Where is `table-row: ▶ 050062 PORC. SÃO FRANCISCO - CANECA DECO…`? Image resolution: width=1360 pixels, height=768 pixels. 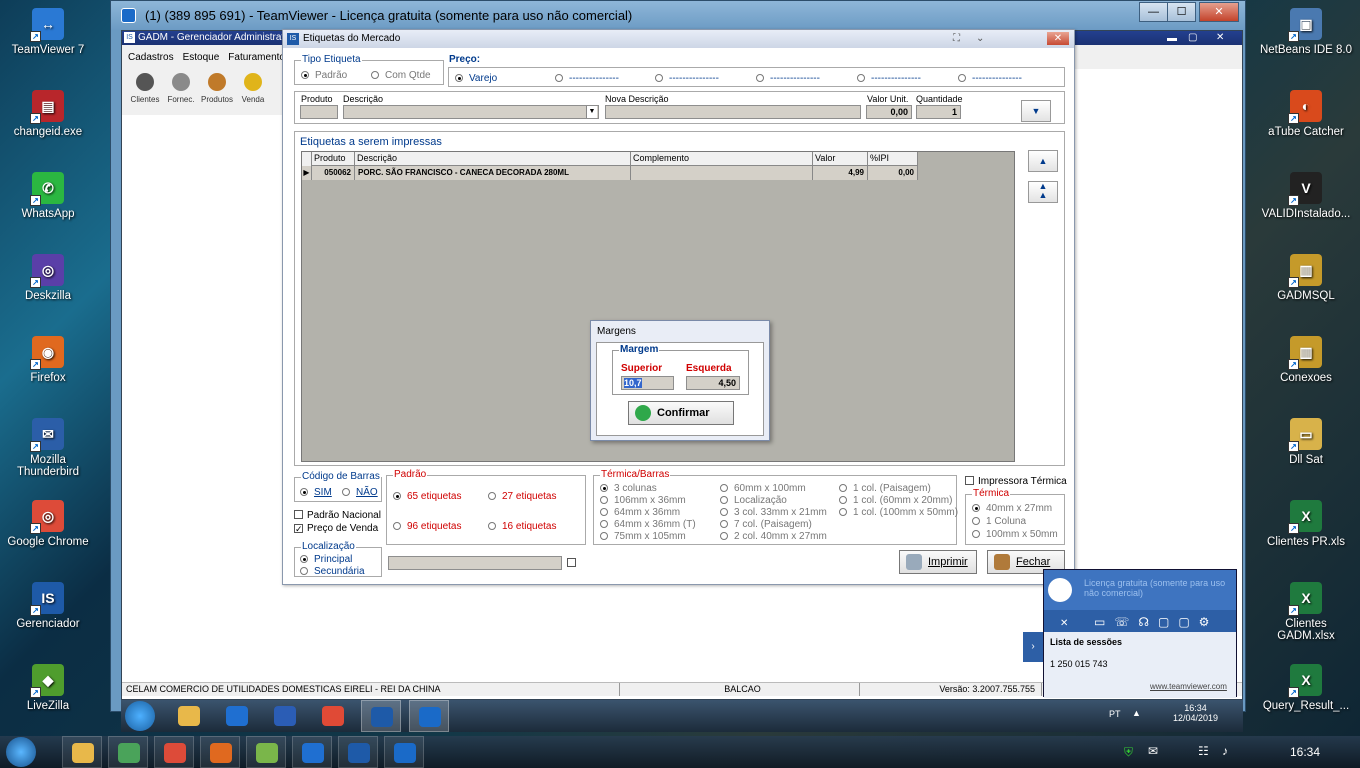
table-row: ▶ 050062 PORC. SÃO FRANCISCO - CANECA DECO… is located at coordinates (610, 173).